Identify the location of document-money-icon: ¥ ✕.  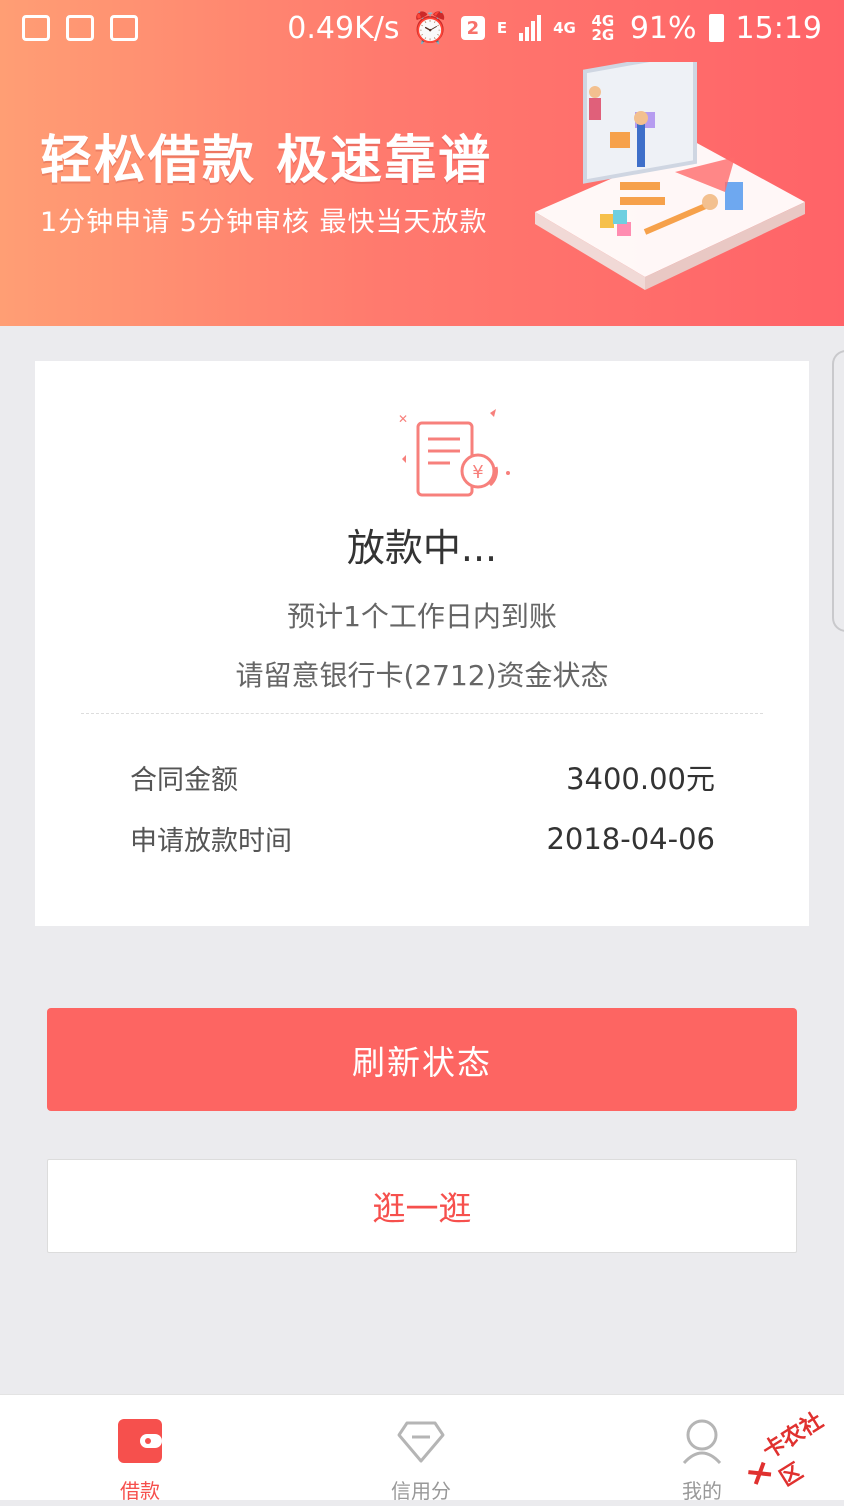
(454, 453).